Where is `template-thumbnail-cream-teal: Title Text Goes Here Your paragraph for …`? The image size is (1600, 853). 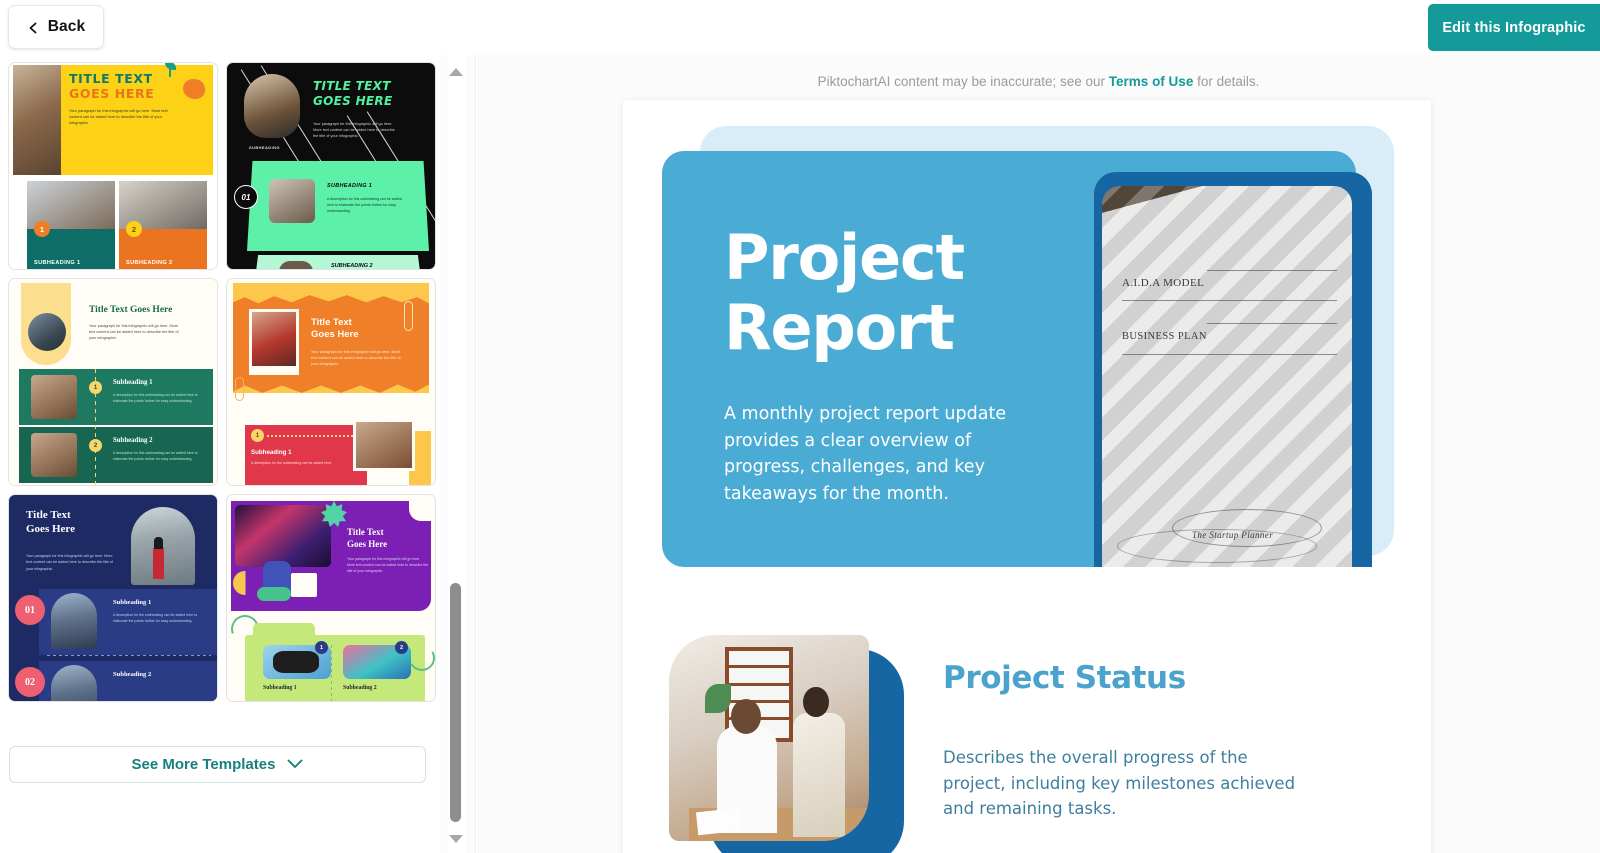 template-thumbnail-cream-teal: Title Text Goes Here Your paragraph for … is located at coordinates (113, 382).